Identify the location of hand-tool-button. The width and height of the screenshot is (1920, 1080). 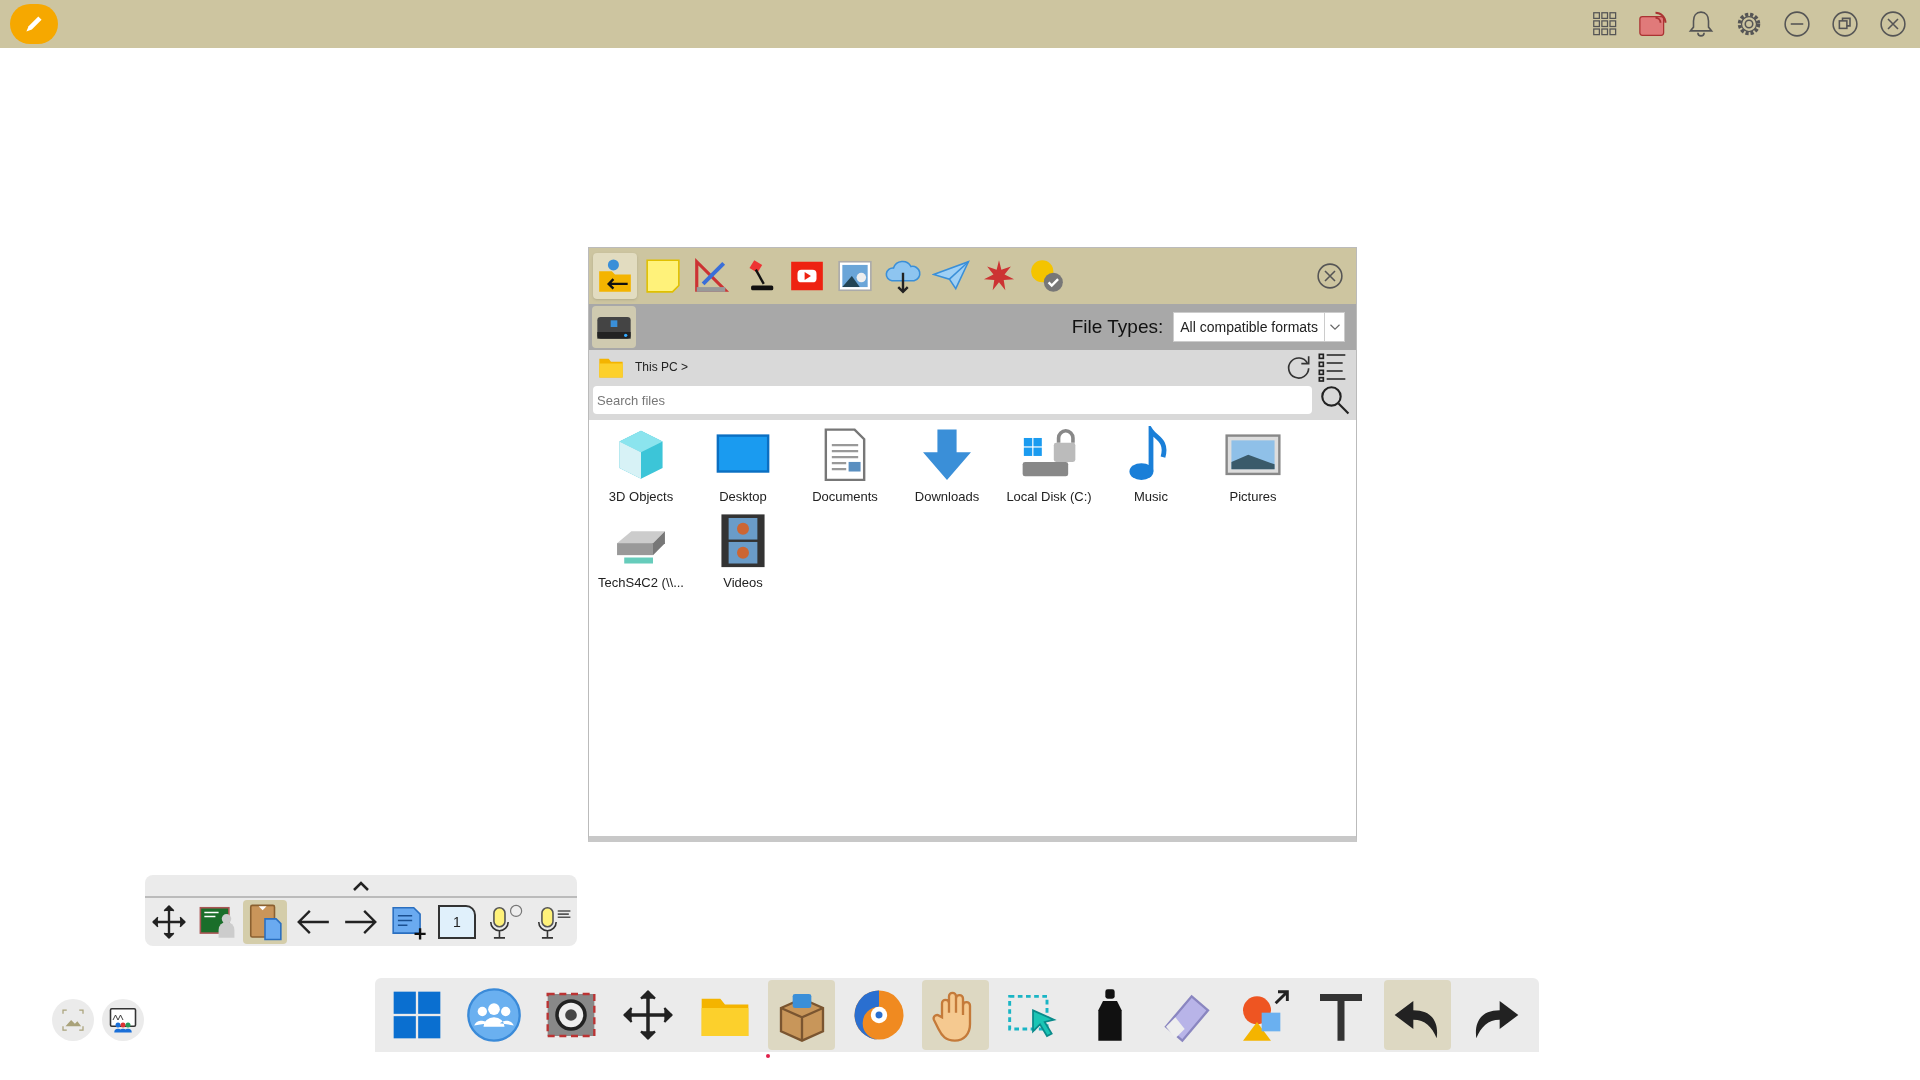
(955, 1015).